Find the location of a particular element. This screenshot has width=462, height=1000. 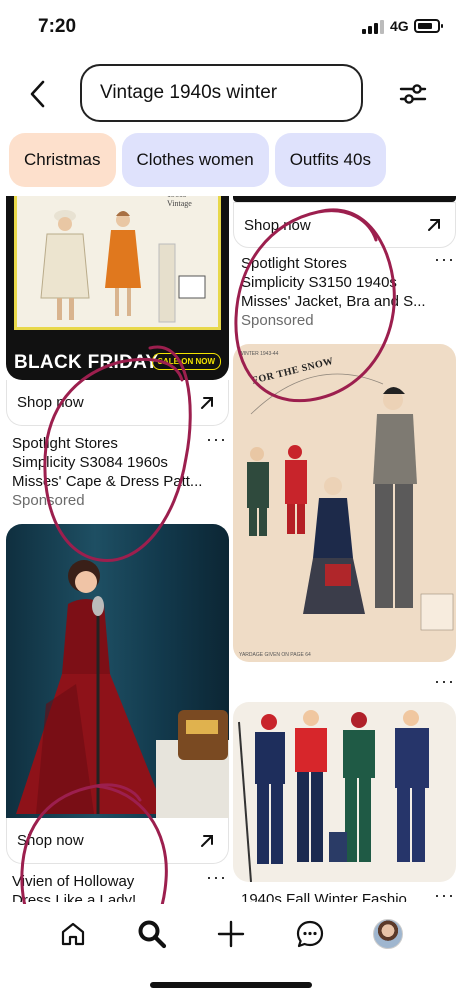

black-friday-caption: BLACK FRIDAY is located at coordinates (86, 362).